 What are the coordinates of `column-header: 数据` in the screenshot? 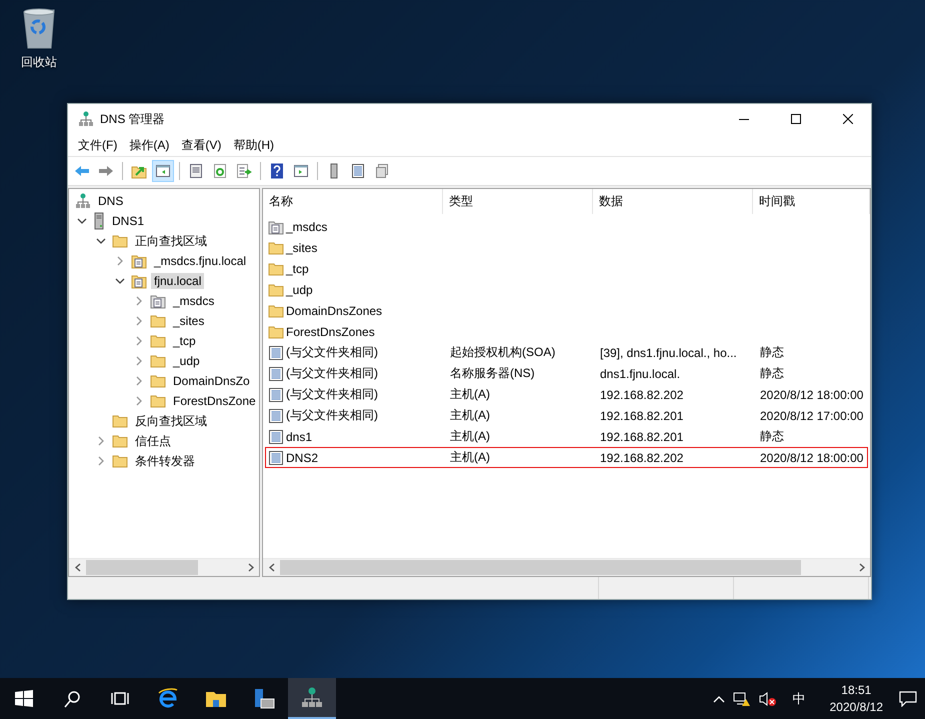 It's located at (673, 201).